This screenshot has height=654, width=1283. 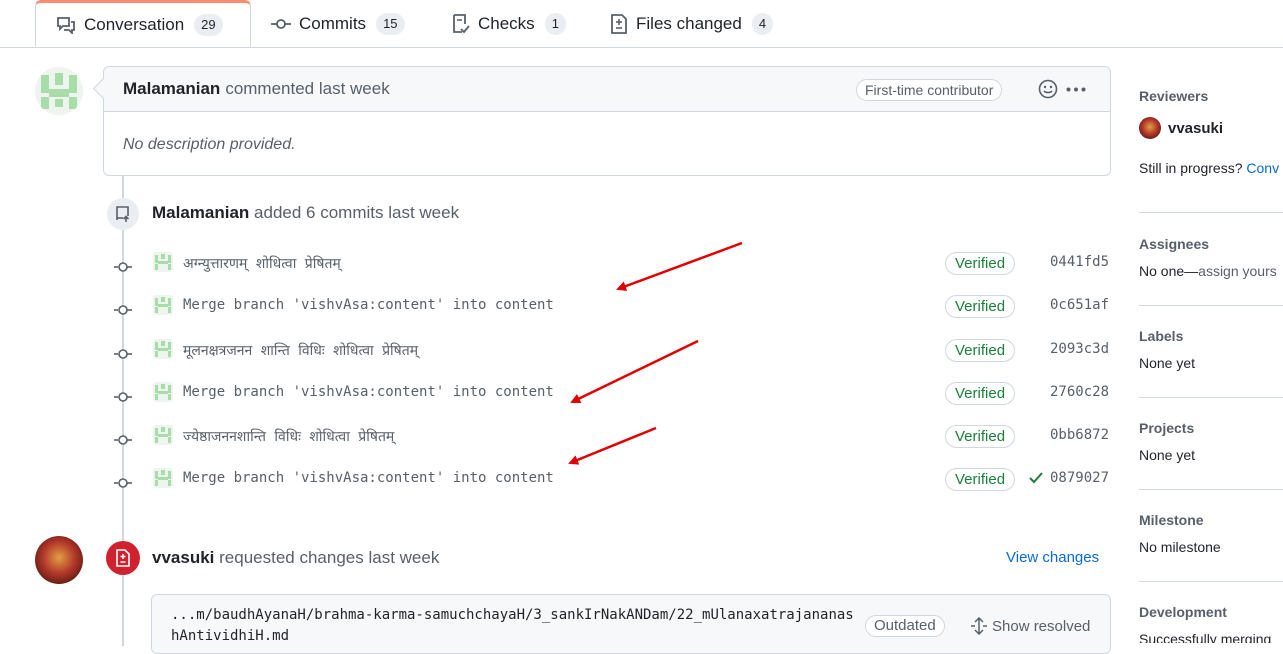 I want to click on tab-files-changed: Files changed 4, so click(x=692, y=23).